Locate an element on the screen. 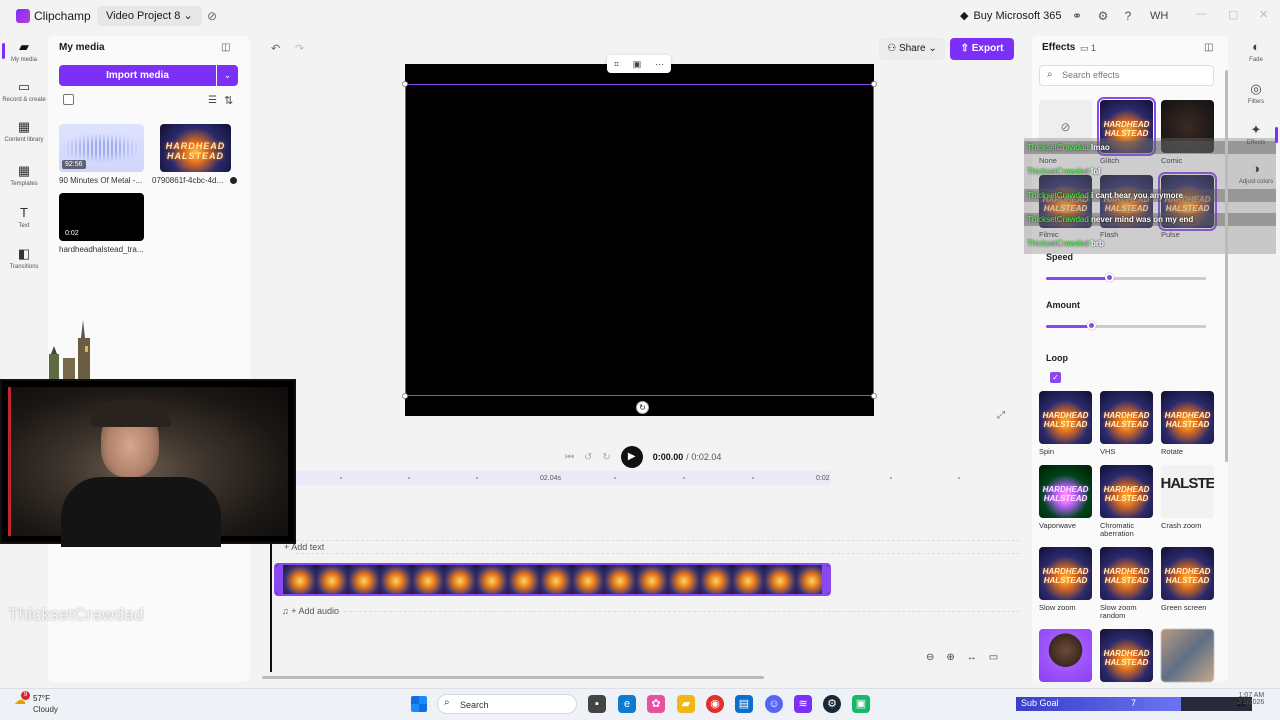 This screenshot has height=720, width=1280. effect-slow-zoom-tile: HARDHEAD HALSTEAD is located at coordinates (1065, 573).